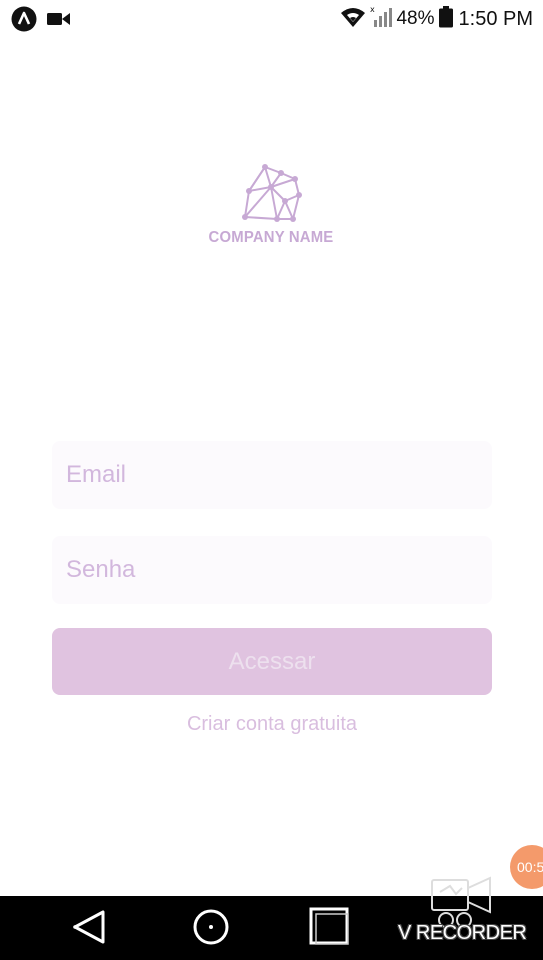  I want to click on recorder-watermark: V RECORDER, so click(468, 912).